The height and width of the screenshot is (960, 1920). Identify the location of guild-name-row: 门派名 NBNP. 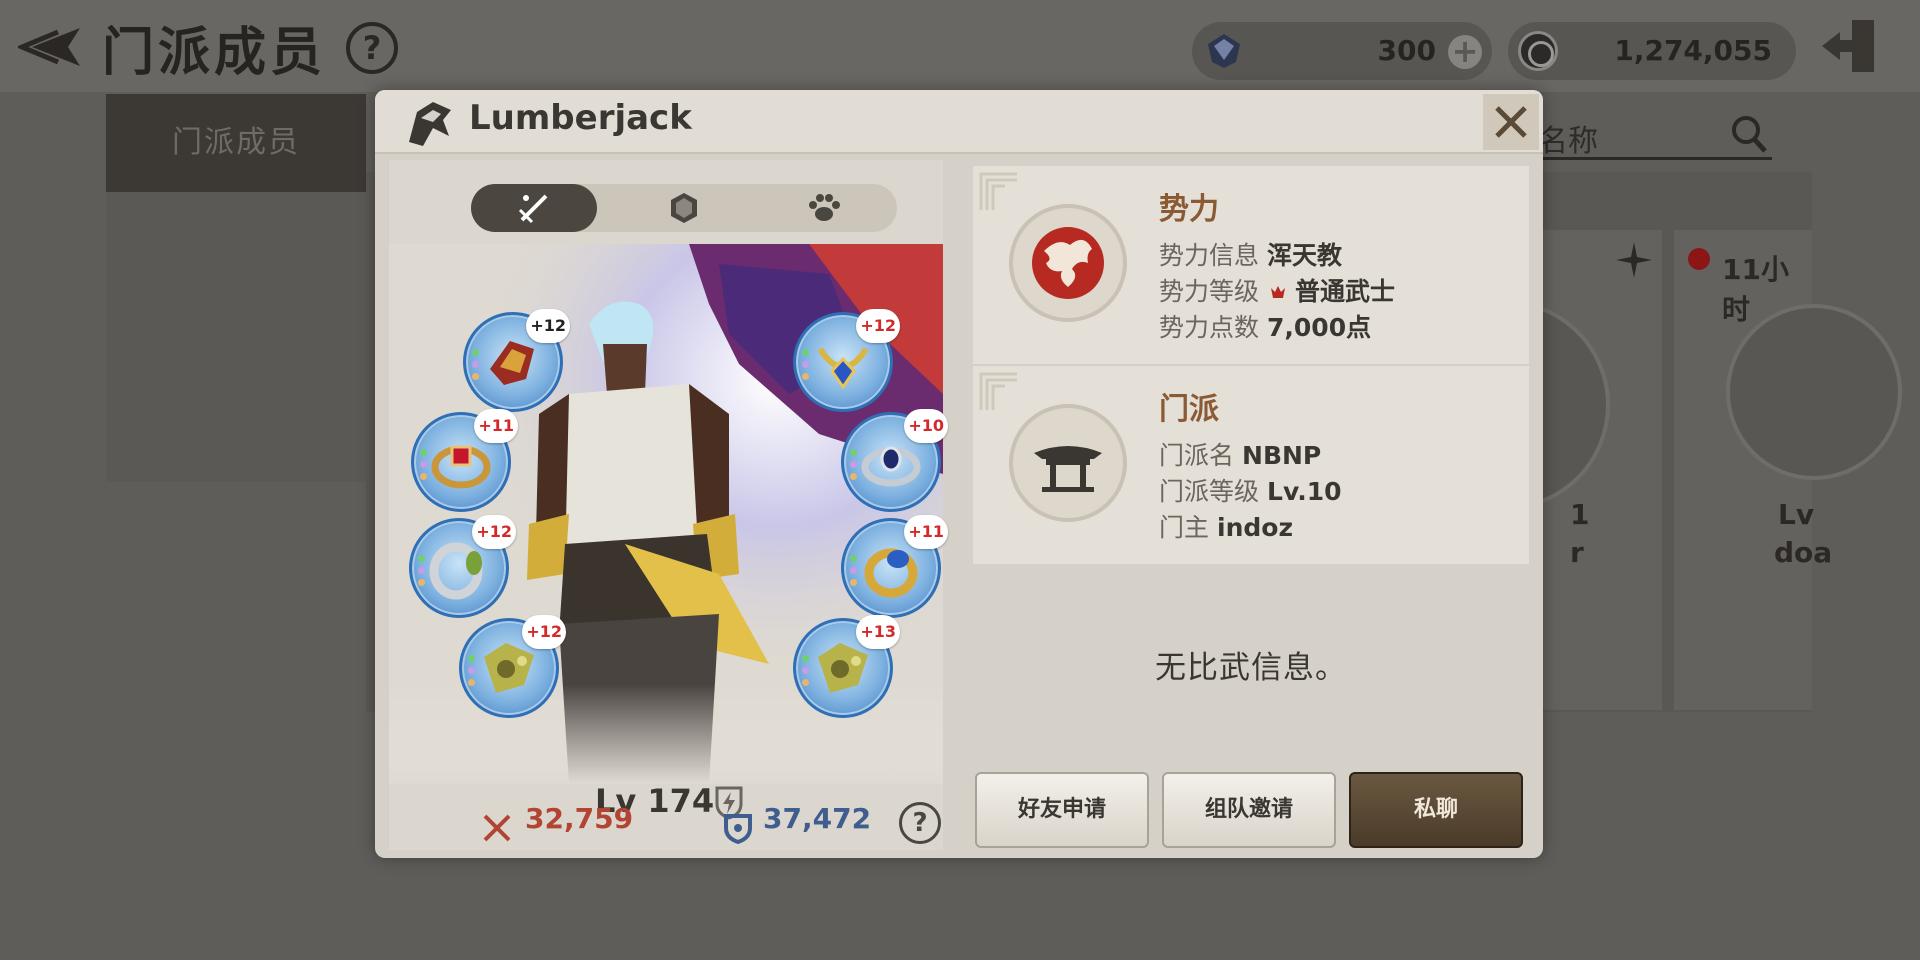
(1240, 454).